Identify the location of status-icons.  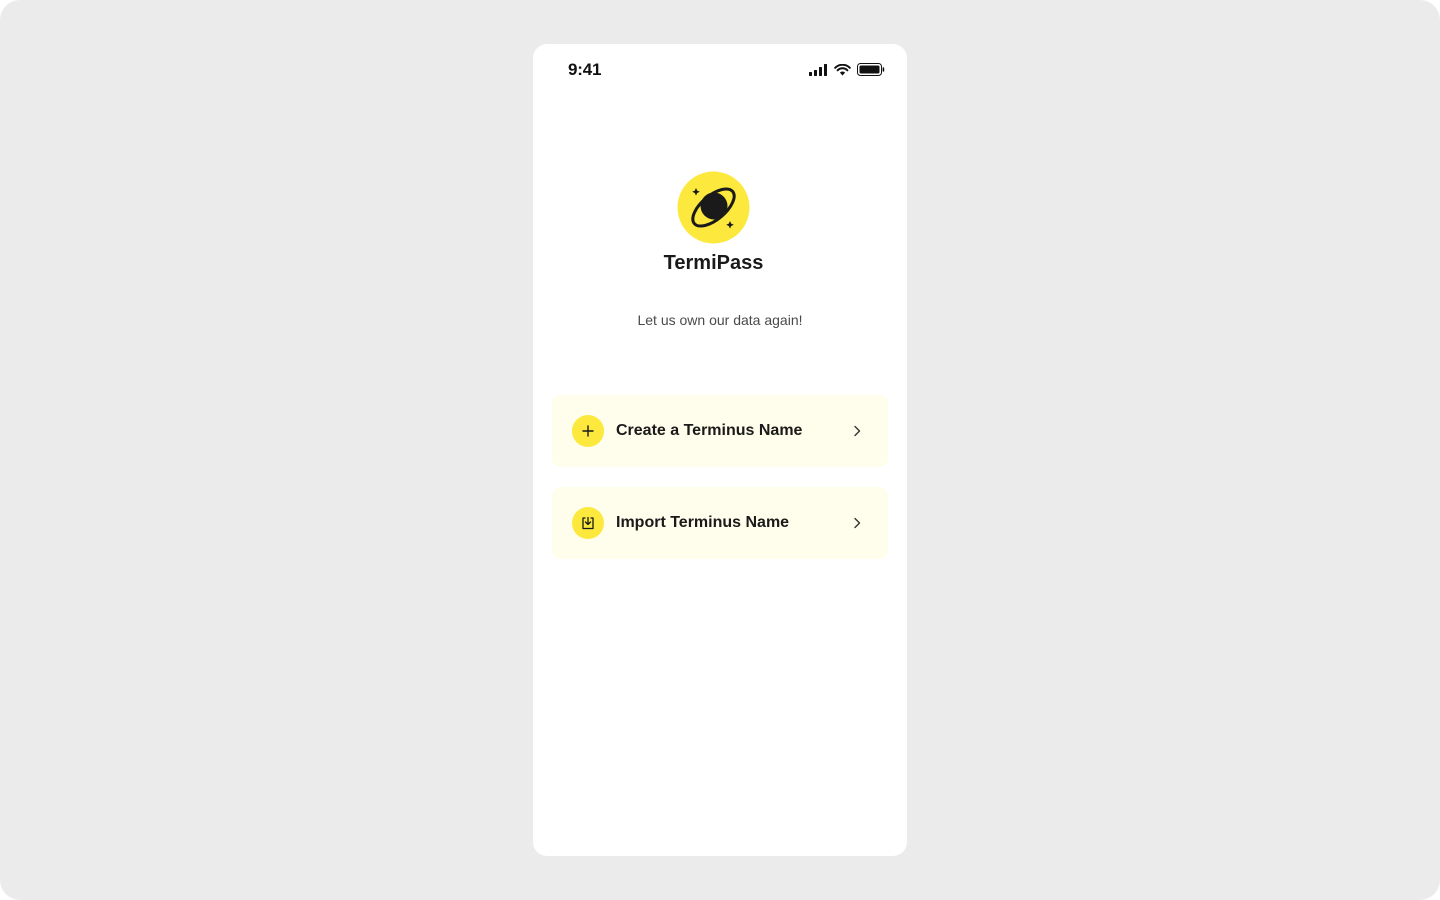
(847, 69).